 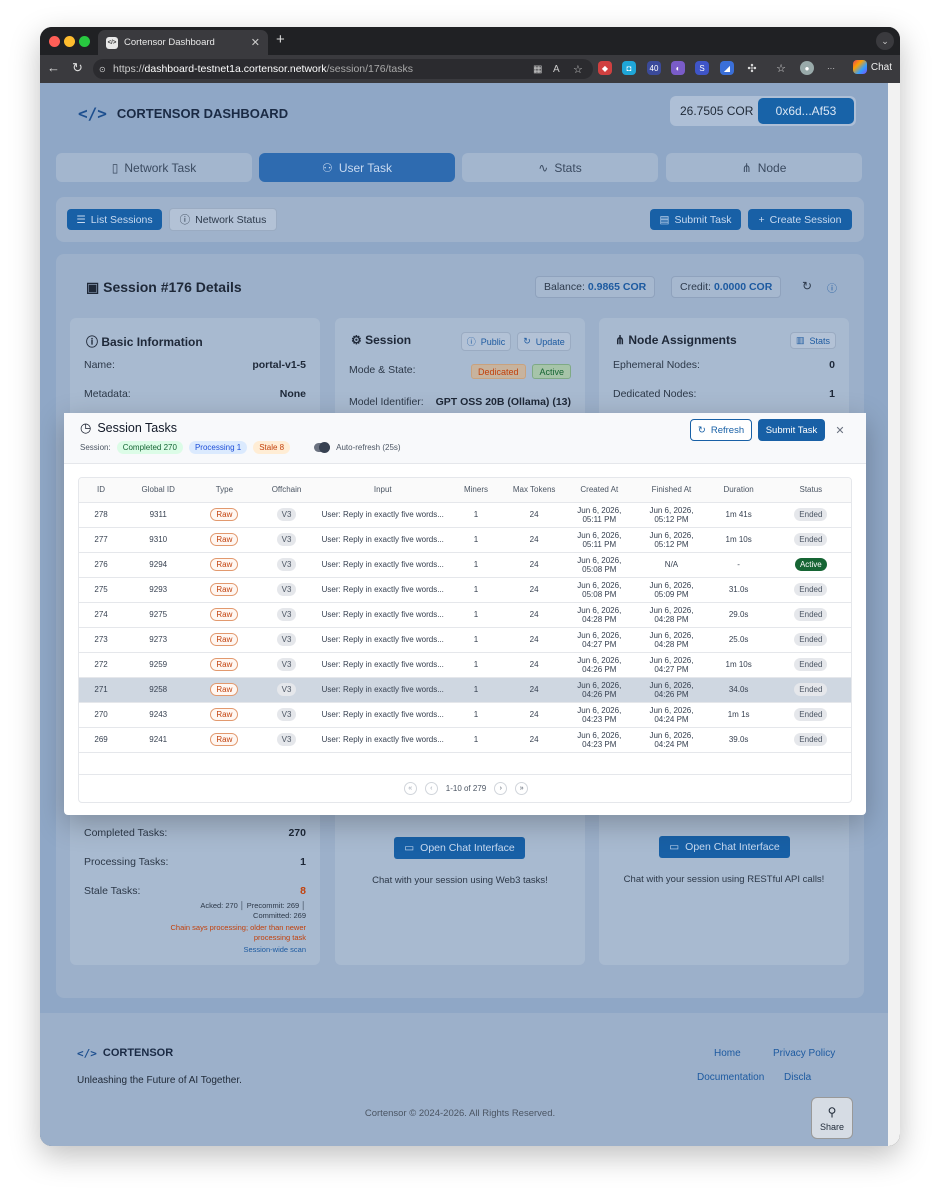 I want to click on favorites-icon: ☆, so click(x=781, y=68).